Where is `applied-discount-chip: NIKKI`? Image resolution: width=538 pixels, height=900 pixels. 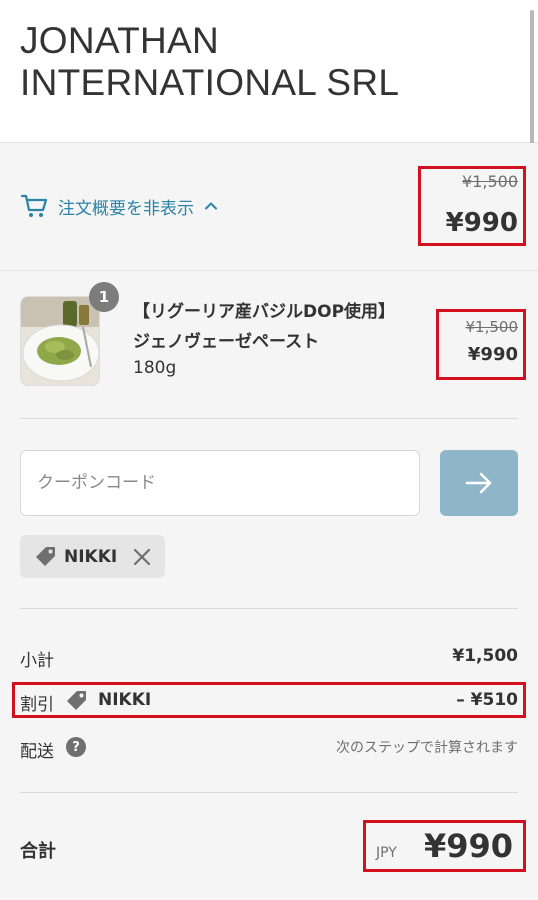 applied-discount-chip: NIKKI is located at coordinates (92, 556).